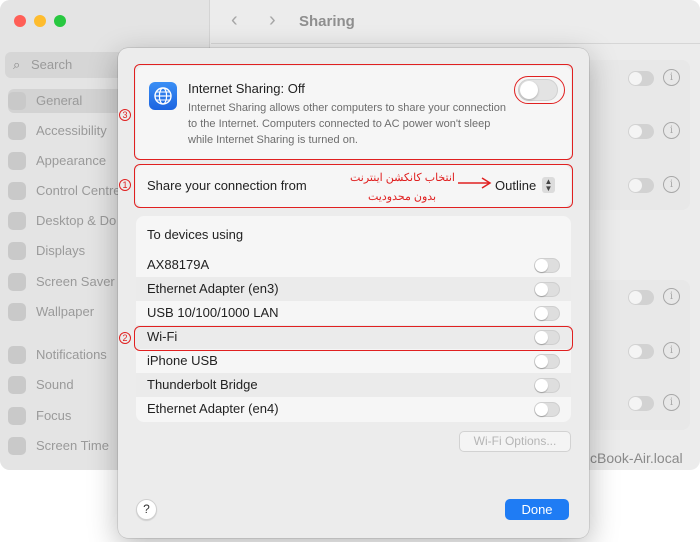 The width and height of the screenshot is (700, 542). I want to click on device-row-iphone-usb: iPhone USB, so click(353, 361).